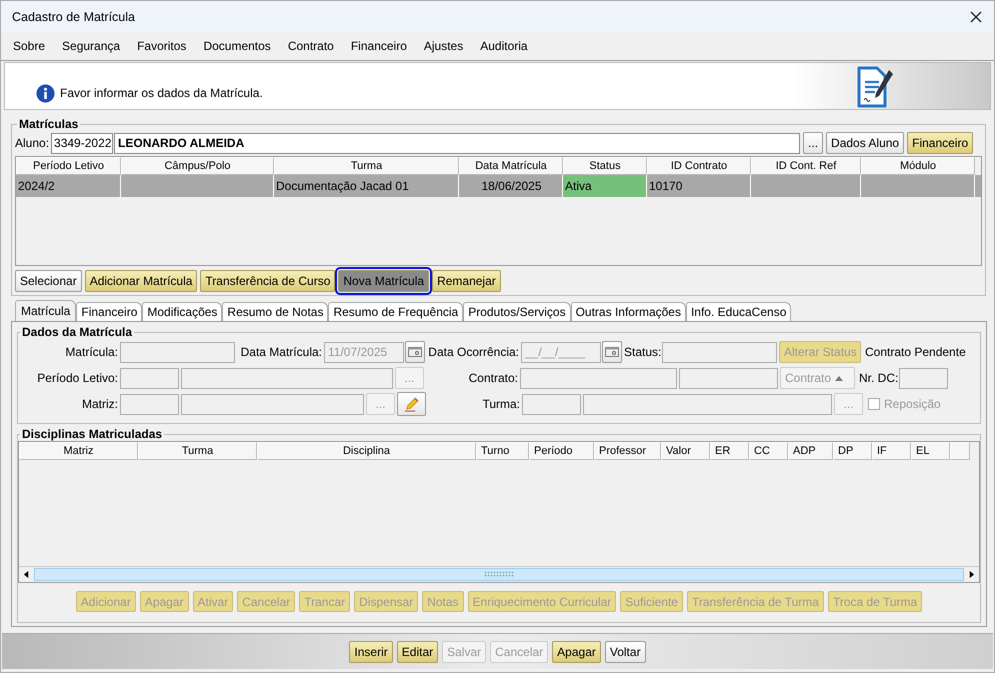 The height and width of the screenshot is (673, 995). Describe the element at coordinates (68, 186) in the screenshot. I see `table-cell: 2024/2` at that location.